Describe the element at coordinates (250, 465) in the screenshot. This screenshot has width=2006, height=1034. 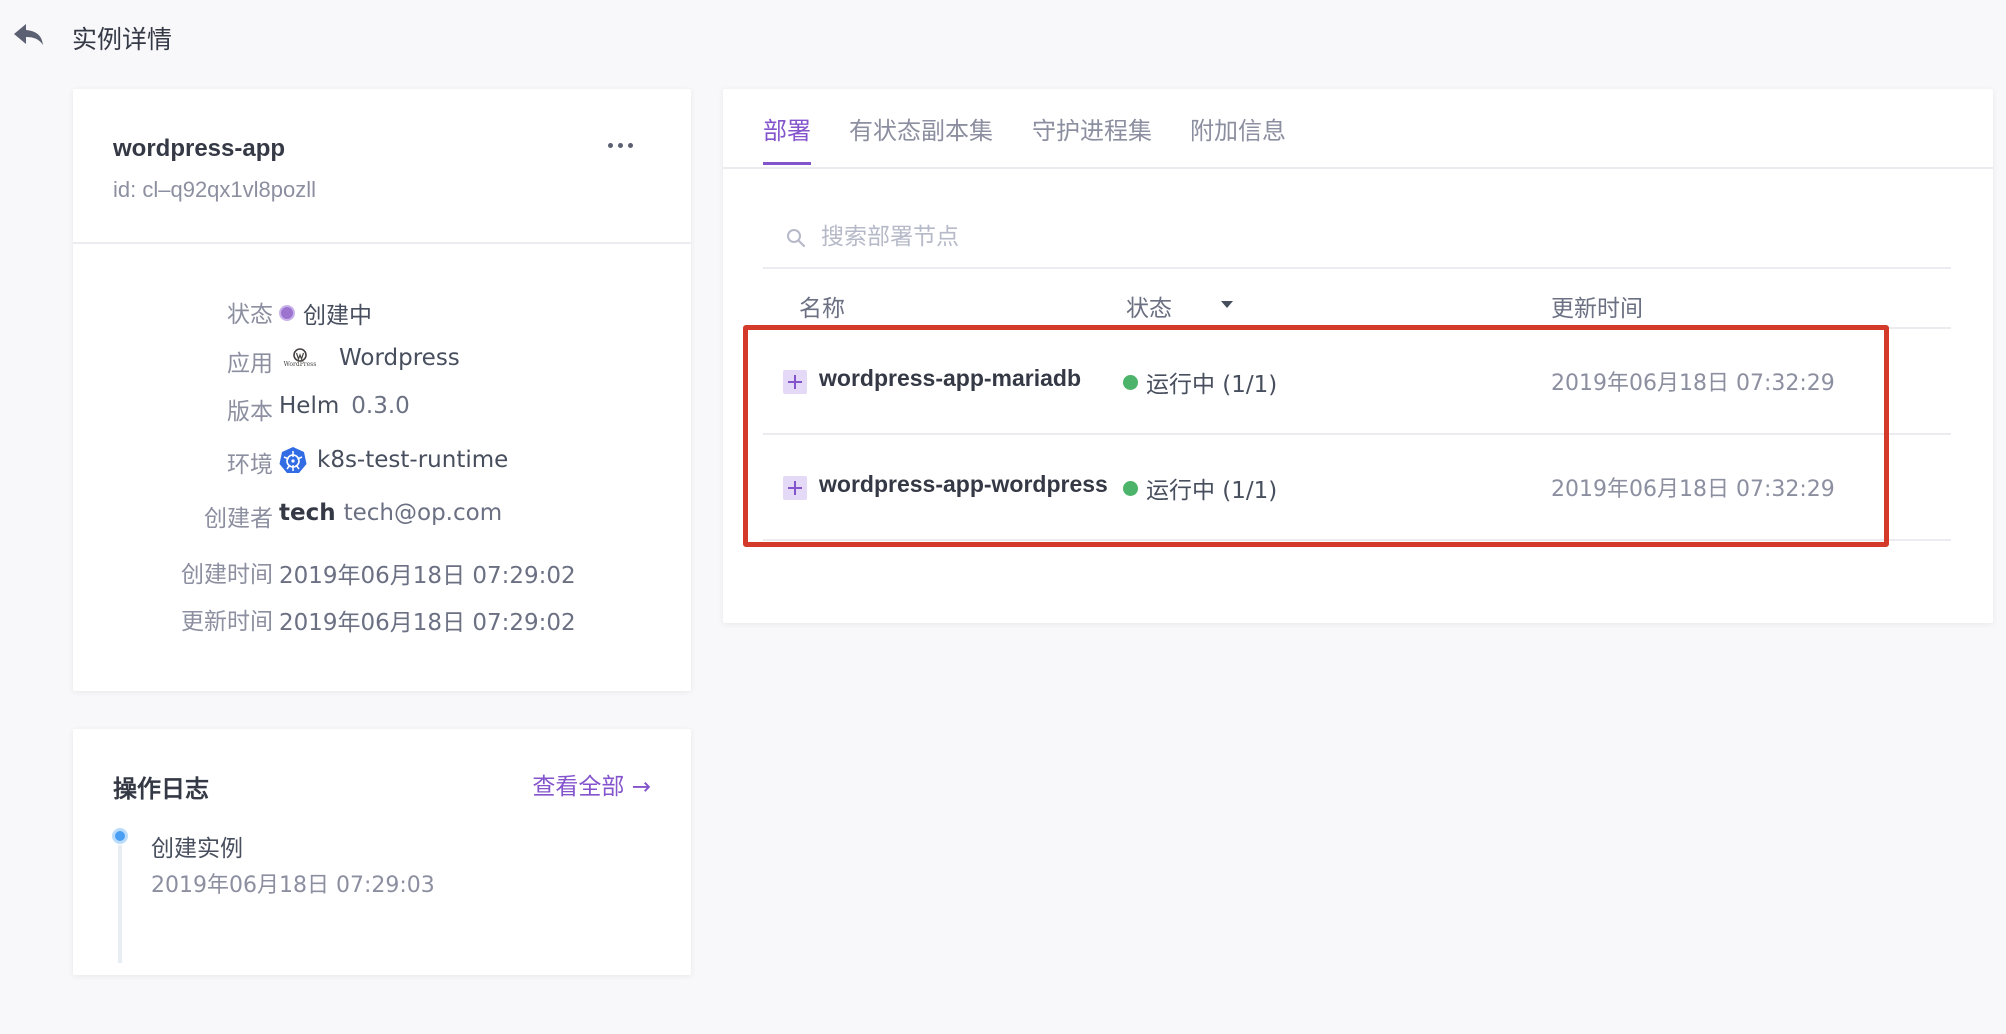
I see `env-label: 环境` at that location.